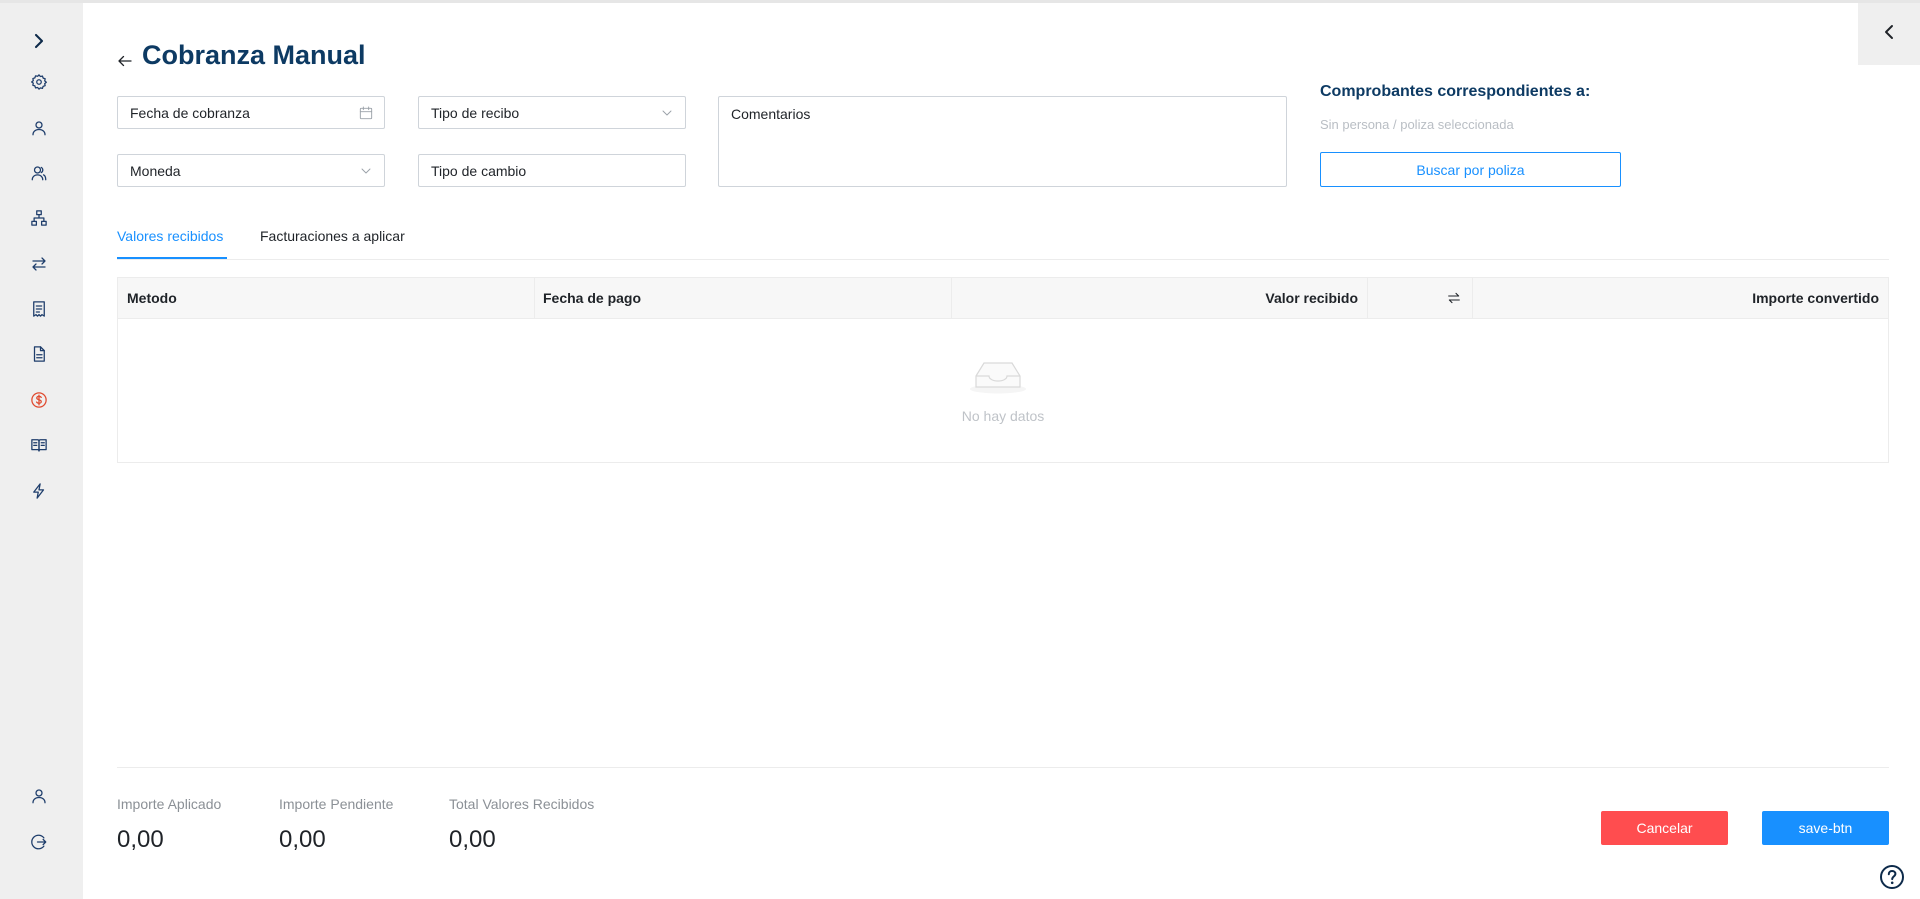  I want to click on empty-state-text: No hay datos, so click(1003, 416).